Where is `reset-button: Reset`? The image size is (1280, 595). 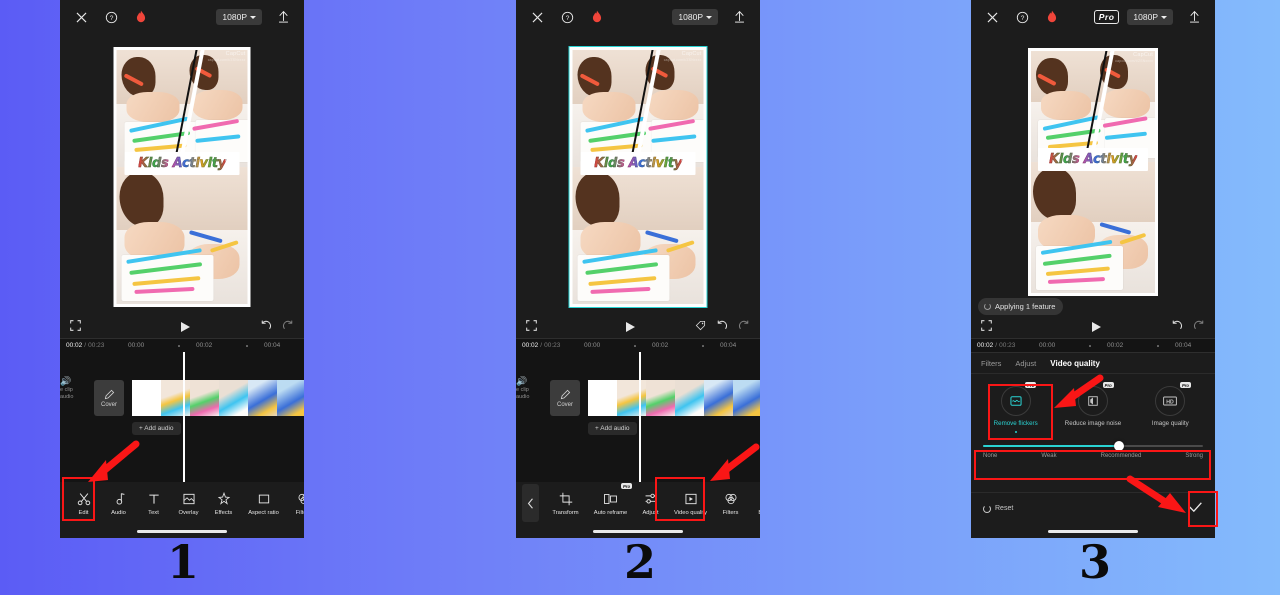 reset-button: Reset is located at coordinates (998, 508).